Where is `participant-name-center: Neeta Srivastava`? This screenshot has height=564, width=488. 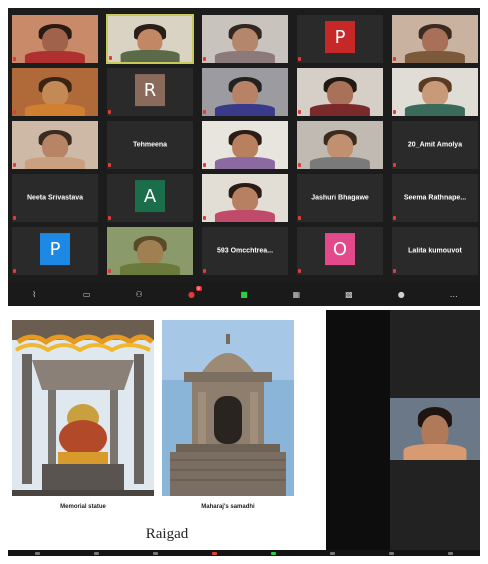
participant-name-center: Neeta Srivastava is located at coordinates (55, 198).